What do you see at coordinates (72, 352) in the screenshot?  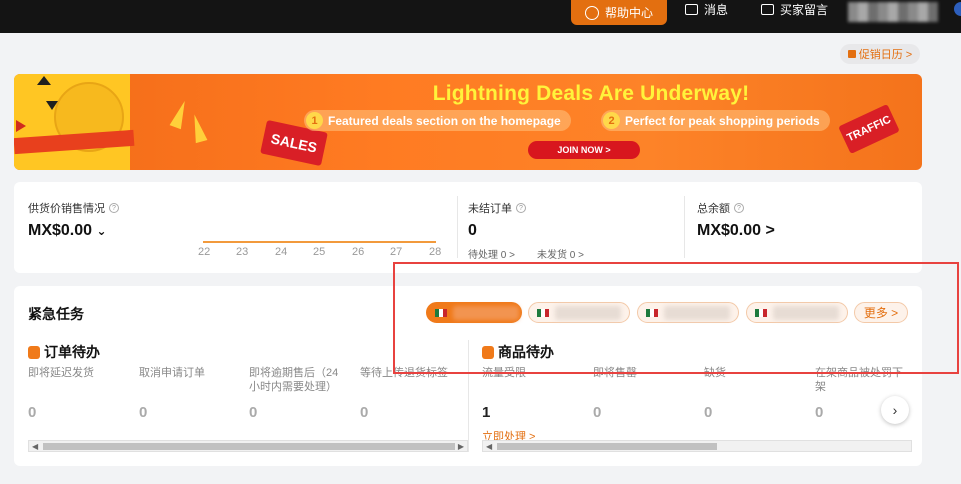 I see `orders-todo-title-text: 订单待办` at bounding box center [72, 352].